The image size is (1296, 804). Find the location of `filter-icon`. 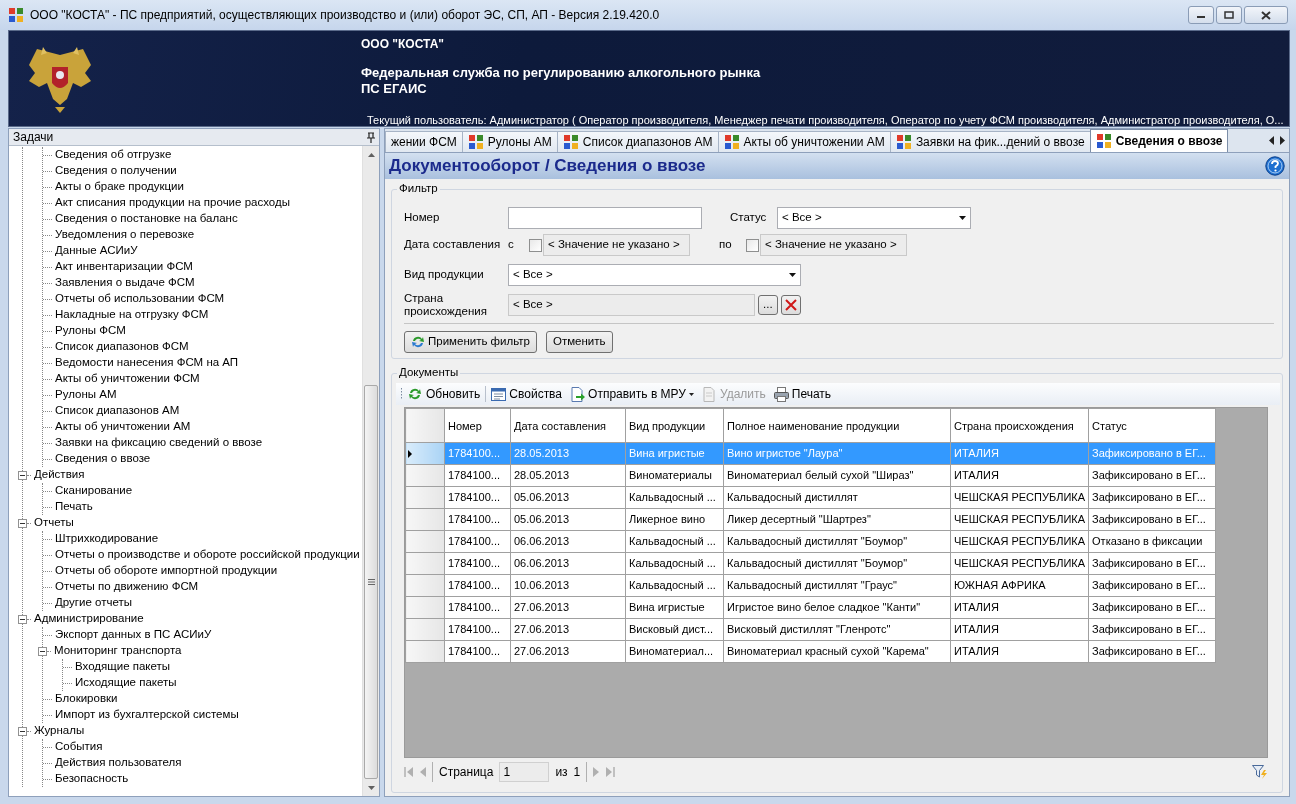

filter-icon is located at coordinates (1260, 772).